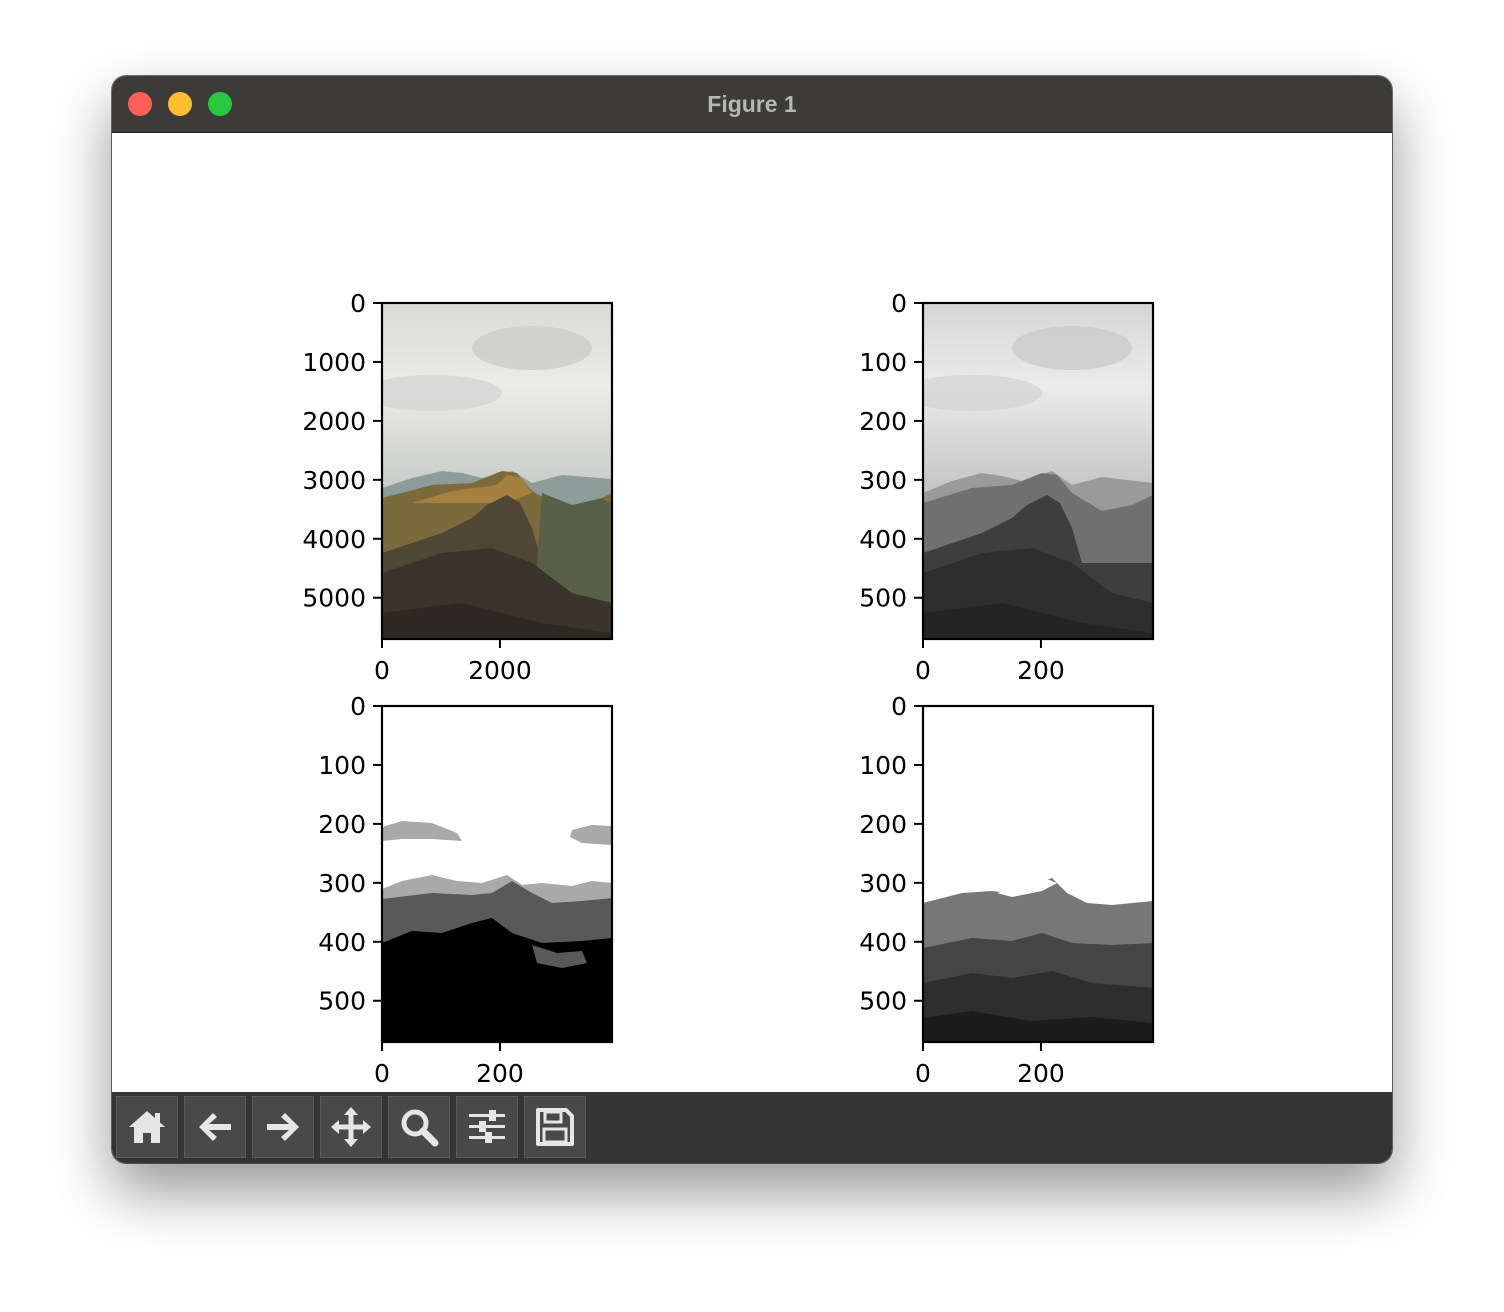  I want to click on magnifier-icon, so click(420, 1128).